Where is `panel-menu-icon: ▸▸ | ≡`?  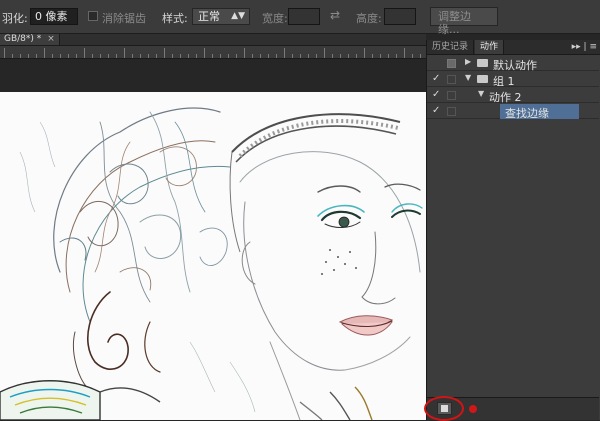 panel-menu-icon: ▸▸ | ≡ is located at coordinates (584, 47).